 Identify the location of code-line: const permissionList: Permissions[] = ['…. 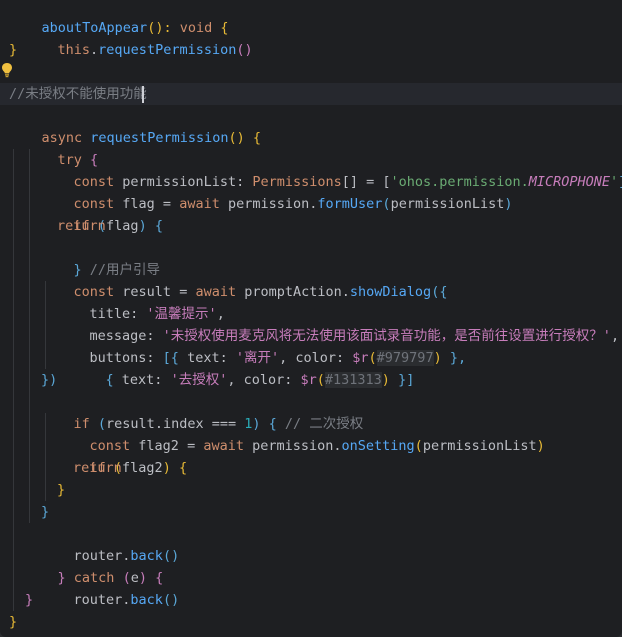
(331, 169).